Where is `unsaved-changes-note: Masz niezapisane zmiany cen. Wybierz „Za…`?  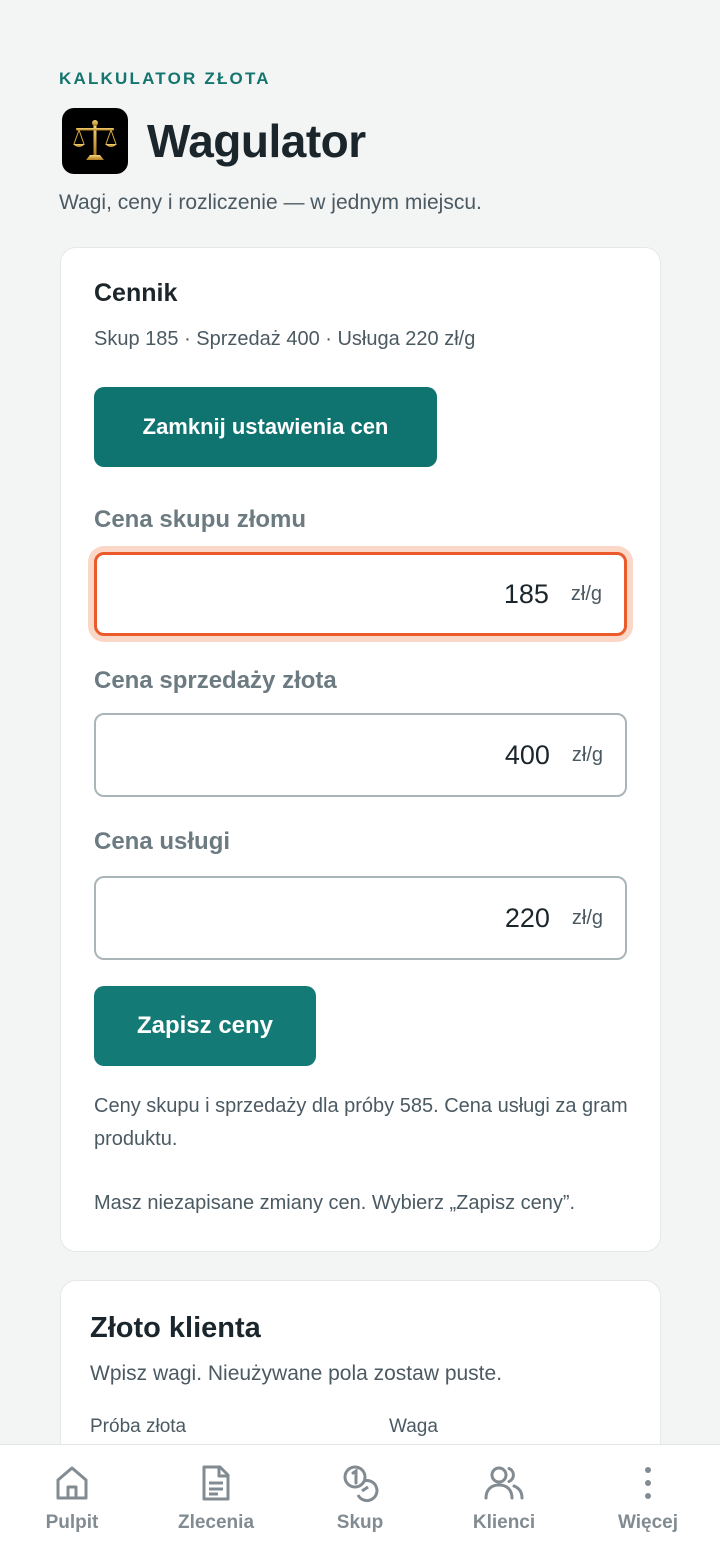
unsaved-changes-note: Masz niezapisane zmiany cen. Wybierz „Za… is located at coordinates (335, 1203).